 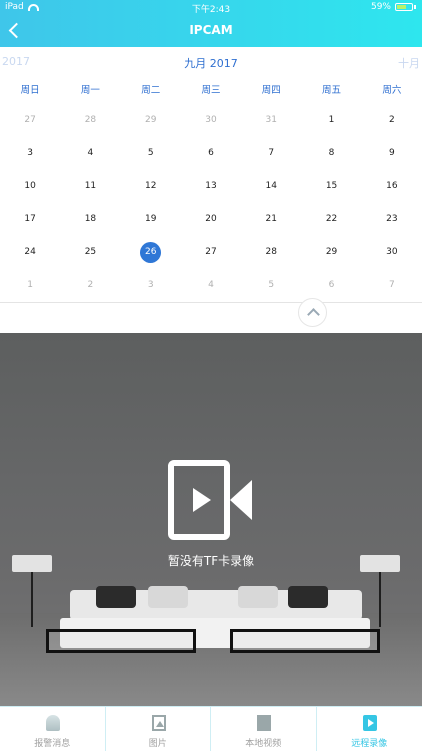 What do you see at coordinates (158, 742) in the screenshot?
I see `tab-label: 图片` at bounding box center [158, 742].